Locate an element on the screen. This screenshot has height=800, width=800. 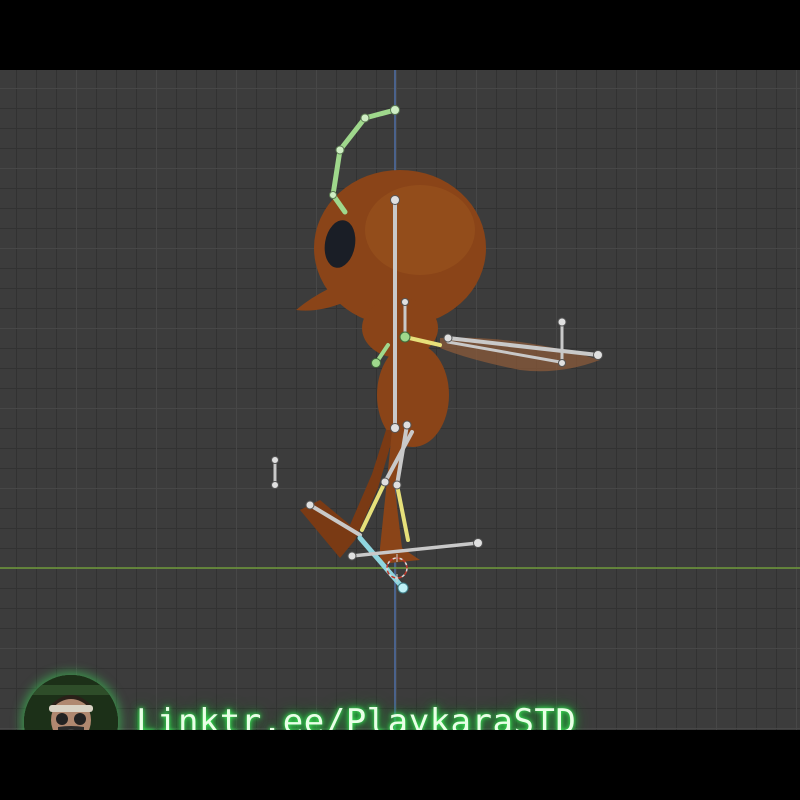
small-arm-joint is located at coordinates (376, 363).